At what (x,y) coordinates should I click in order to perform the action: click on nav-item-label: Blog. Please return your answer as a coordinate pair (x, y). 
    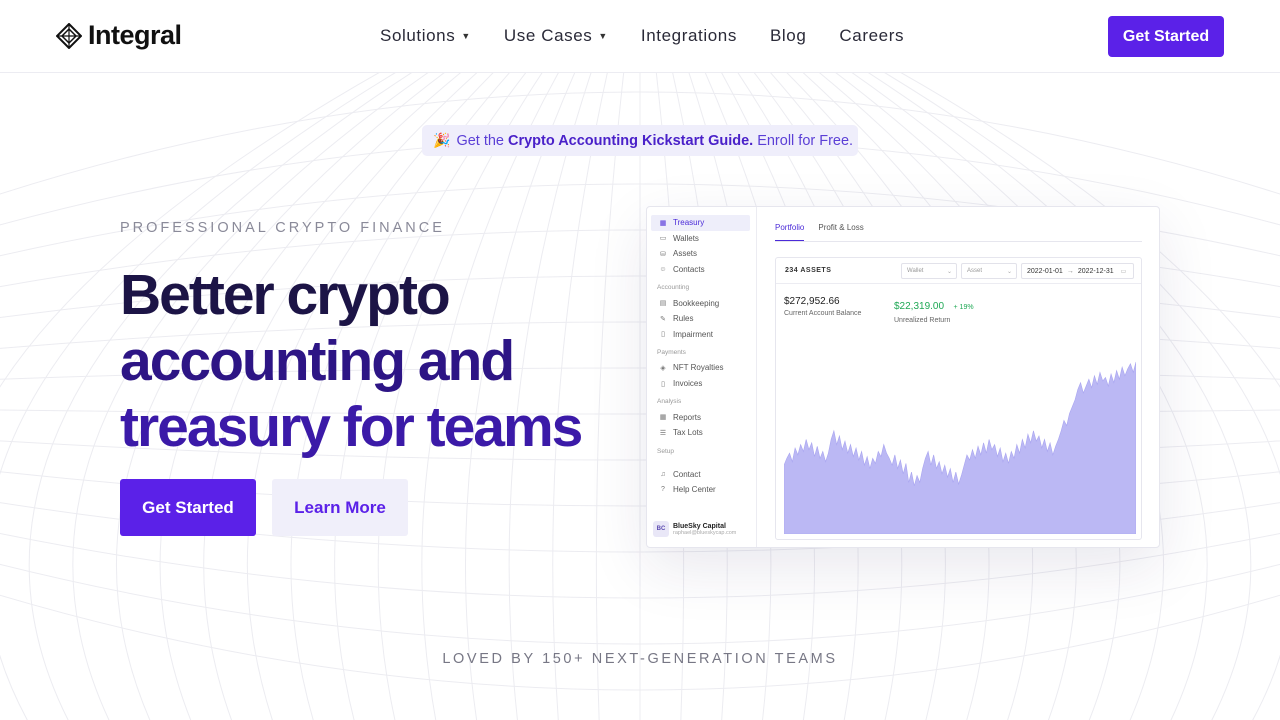
    Looking at the image, I should click on (788, 35).